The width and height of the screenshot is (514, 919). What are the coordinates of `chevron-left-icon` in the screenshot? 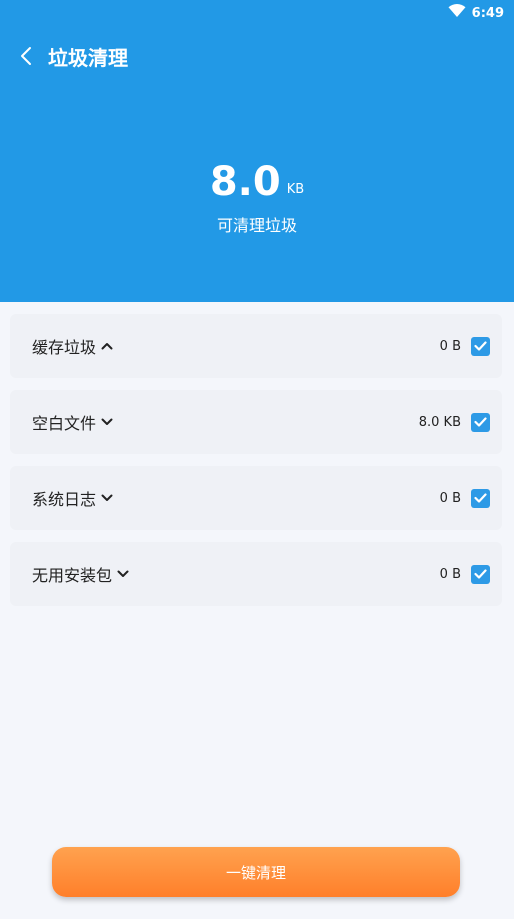 It's located at (26, 56).